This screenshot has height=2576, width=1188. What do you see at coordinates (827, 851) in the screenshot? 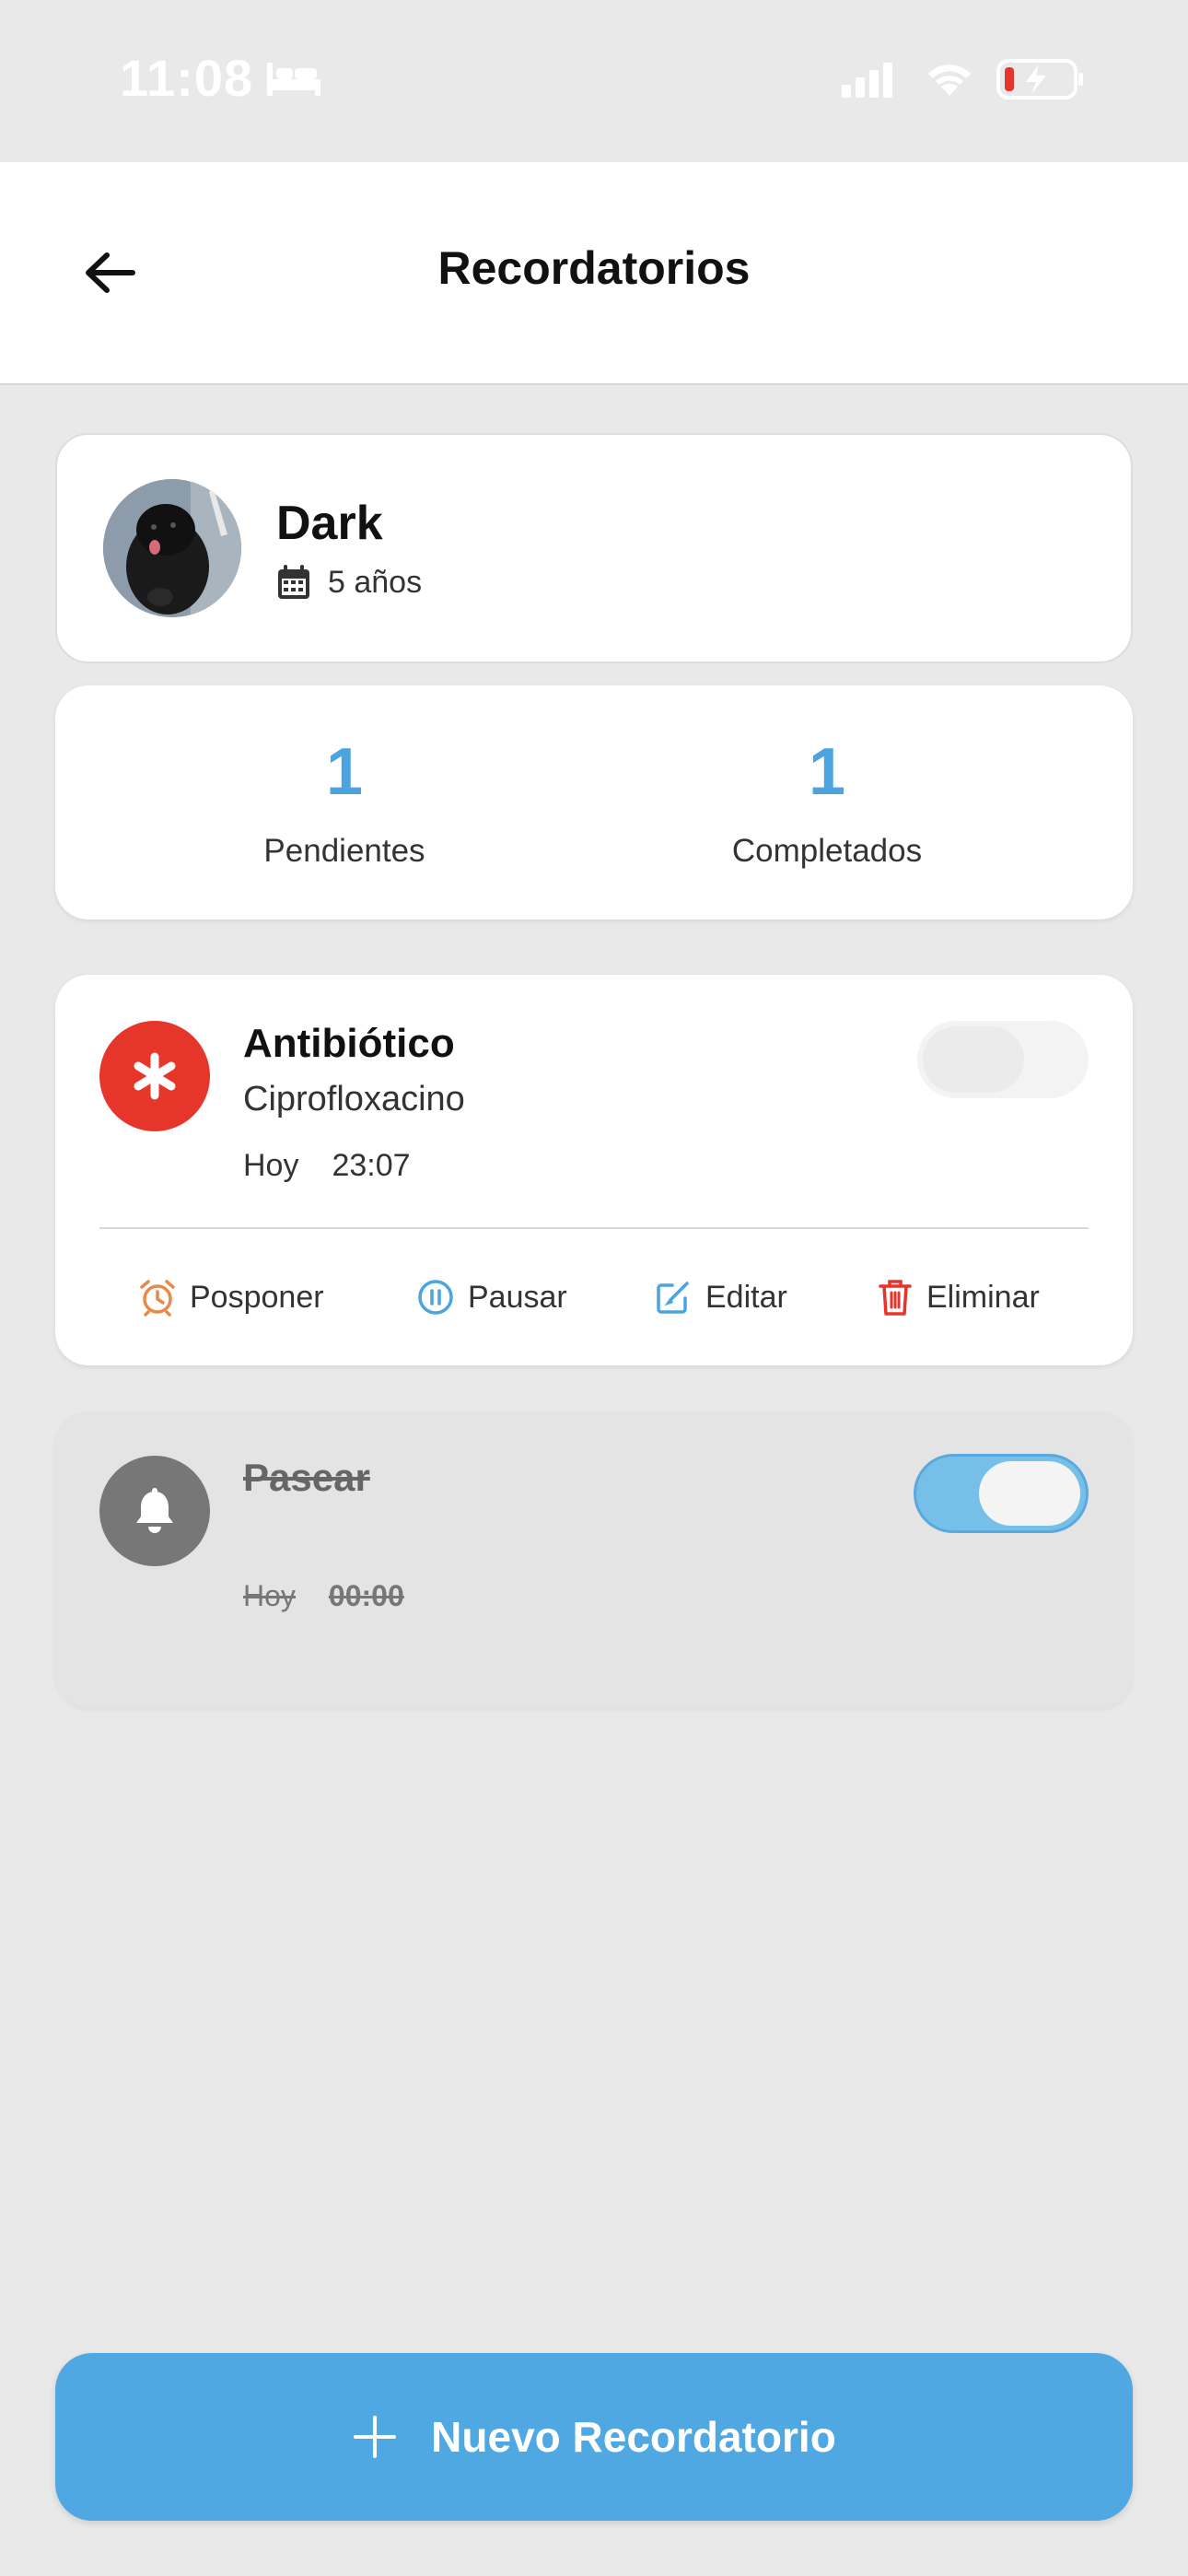
I see `completed-label: Completados` at bounding box center [827, 851].